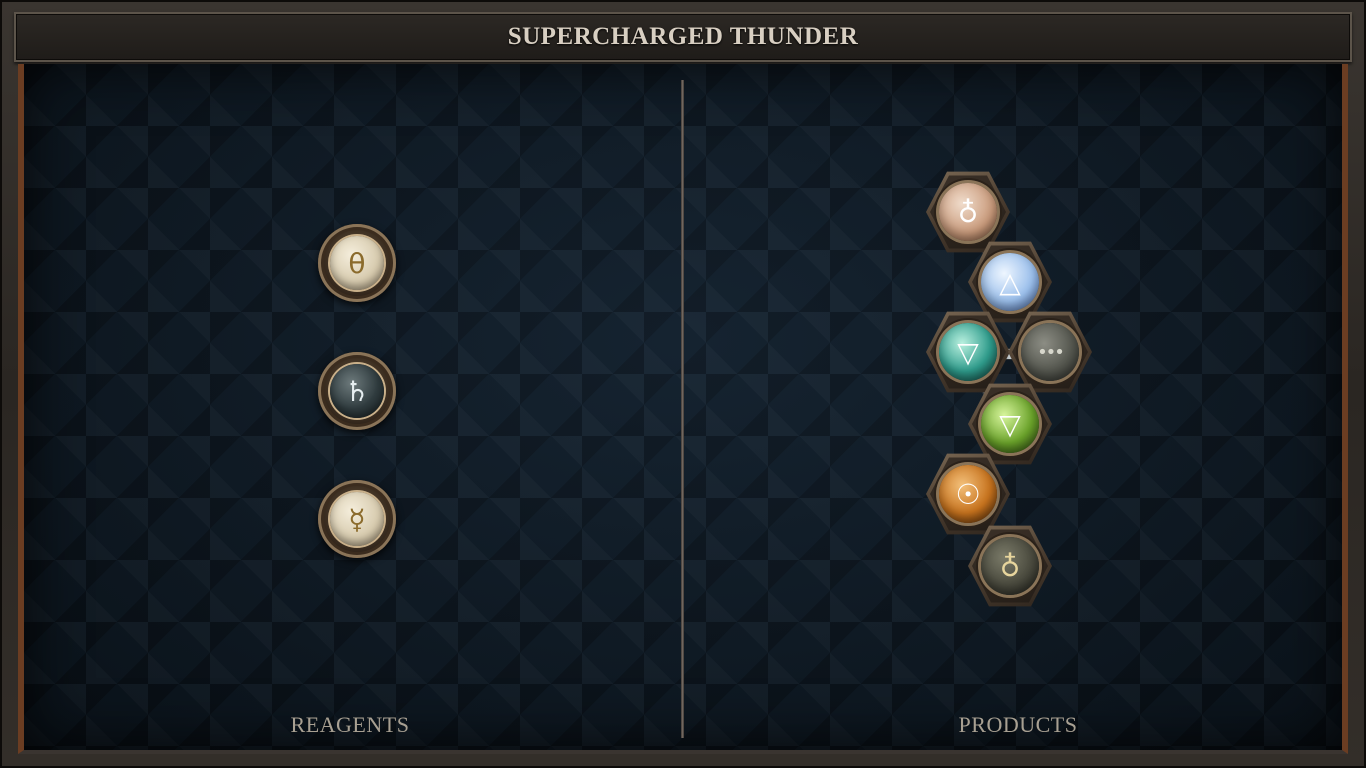 This screenshot has width=1366, height=768. I want to click on mercury-icon: ☿, so click(357, 519).